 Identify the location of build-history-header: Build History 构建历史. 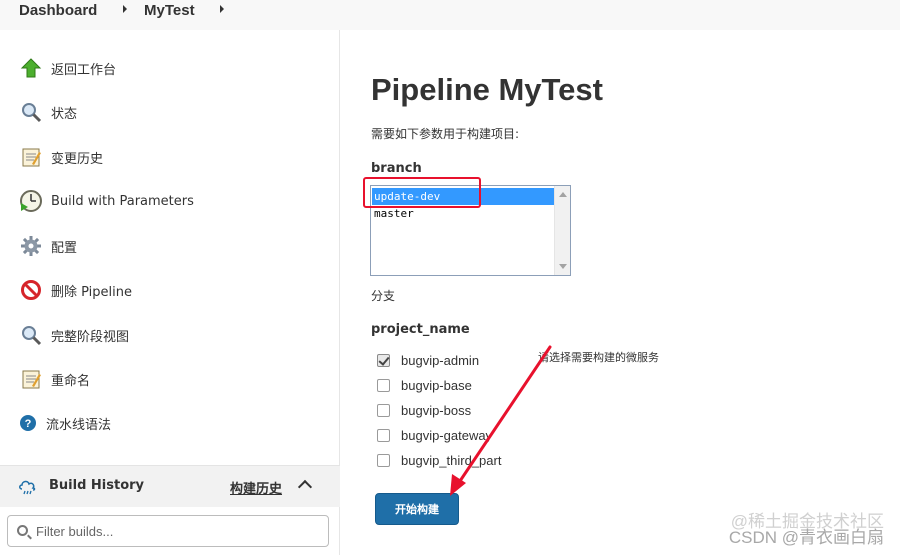
(170, 486).